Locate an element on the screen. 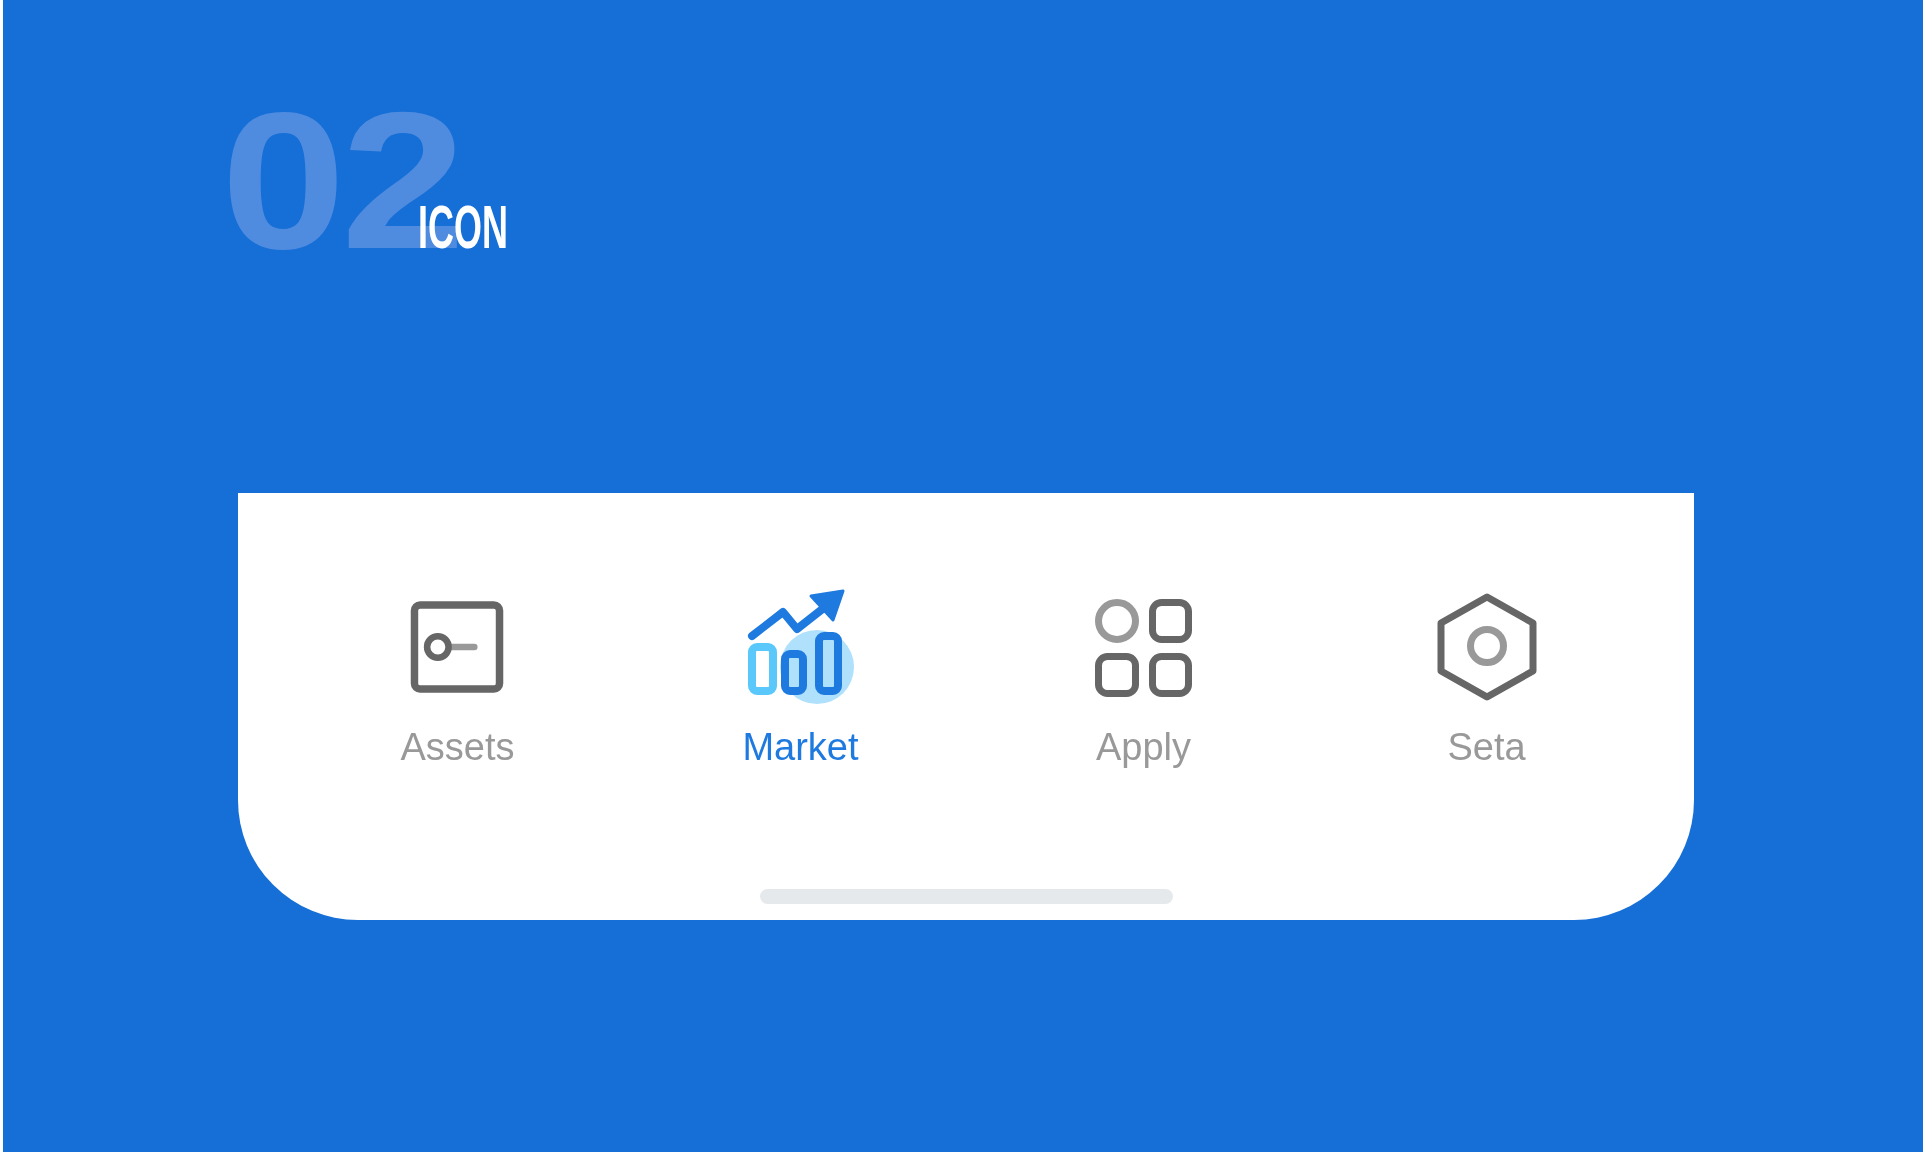 The image size is (1926, 1152). grid-icon is located at coordinates (1143, 647).